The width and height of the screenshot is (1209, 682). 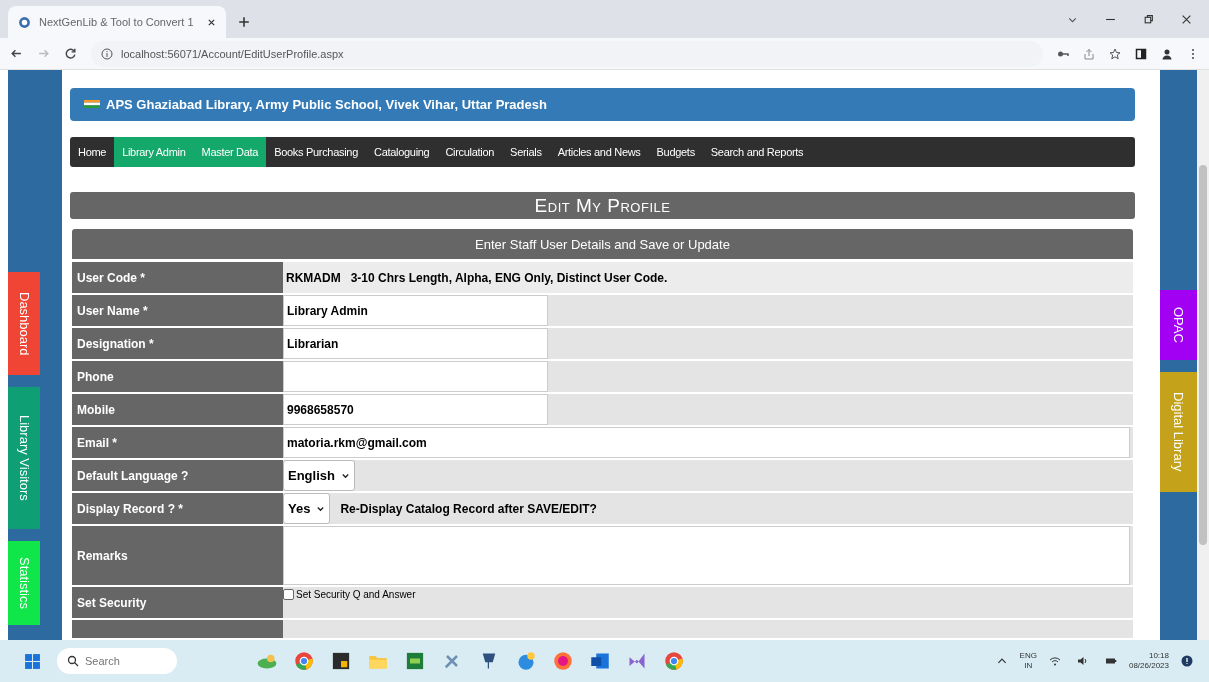 I want to click on windows-icon, so click(x=32, y=661).